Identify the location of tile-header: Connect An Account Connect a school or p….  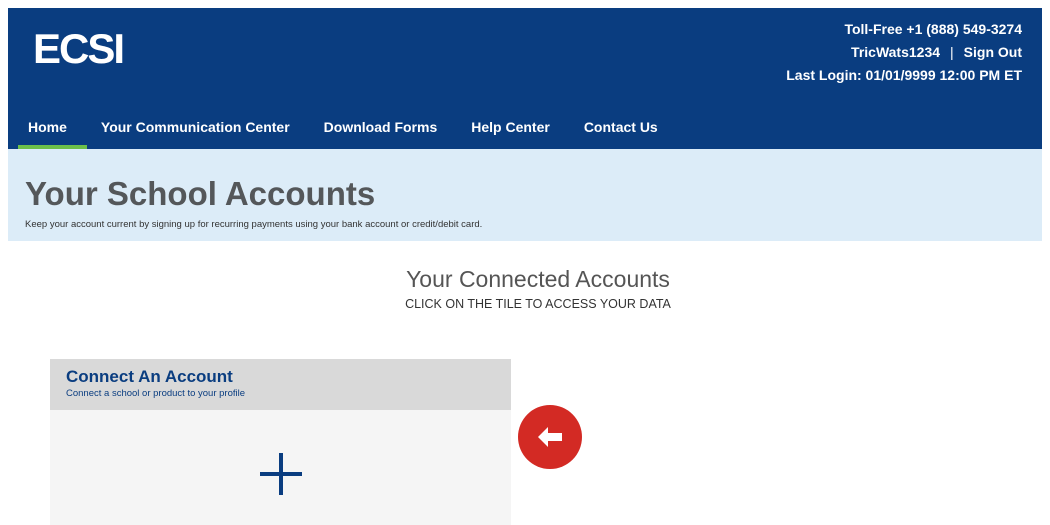
(280, 384).